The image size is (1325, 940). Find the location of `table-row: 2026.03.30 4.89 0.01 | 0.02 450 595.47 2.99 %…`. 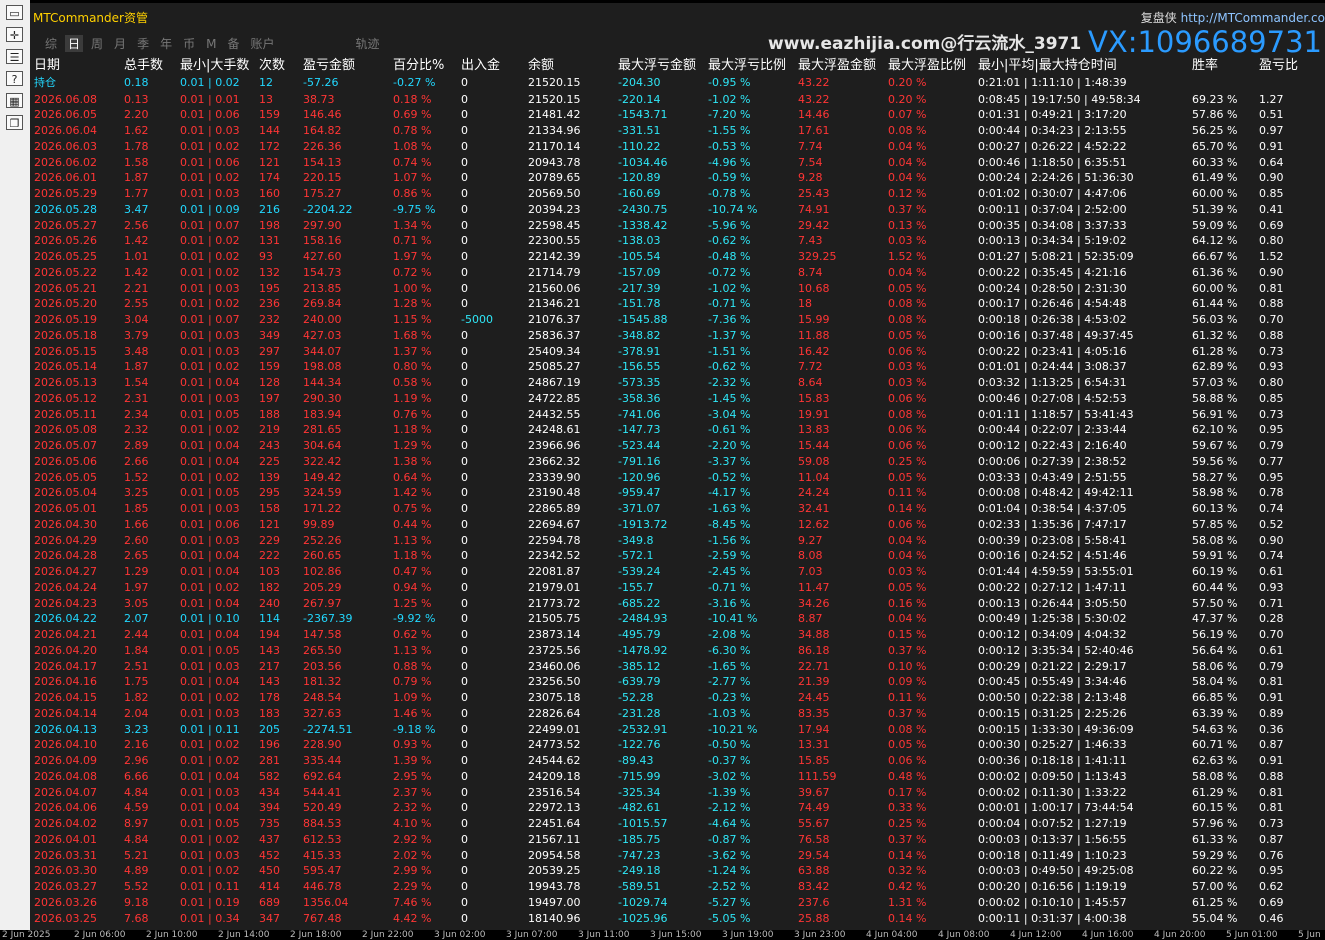

table-row: 2026.03.30 4.89 0.01 | 0.02 450 595.47 2.99 %… is located at coordinates (677, 871).